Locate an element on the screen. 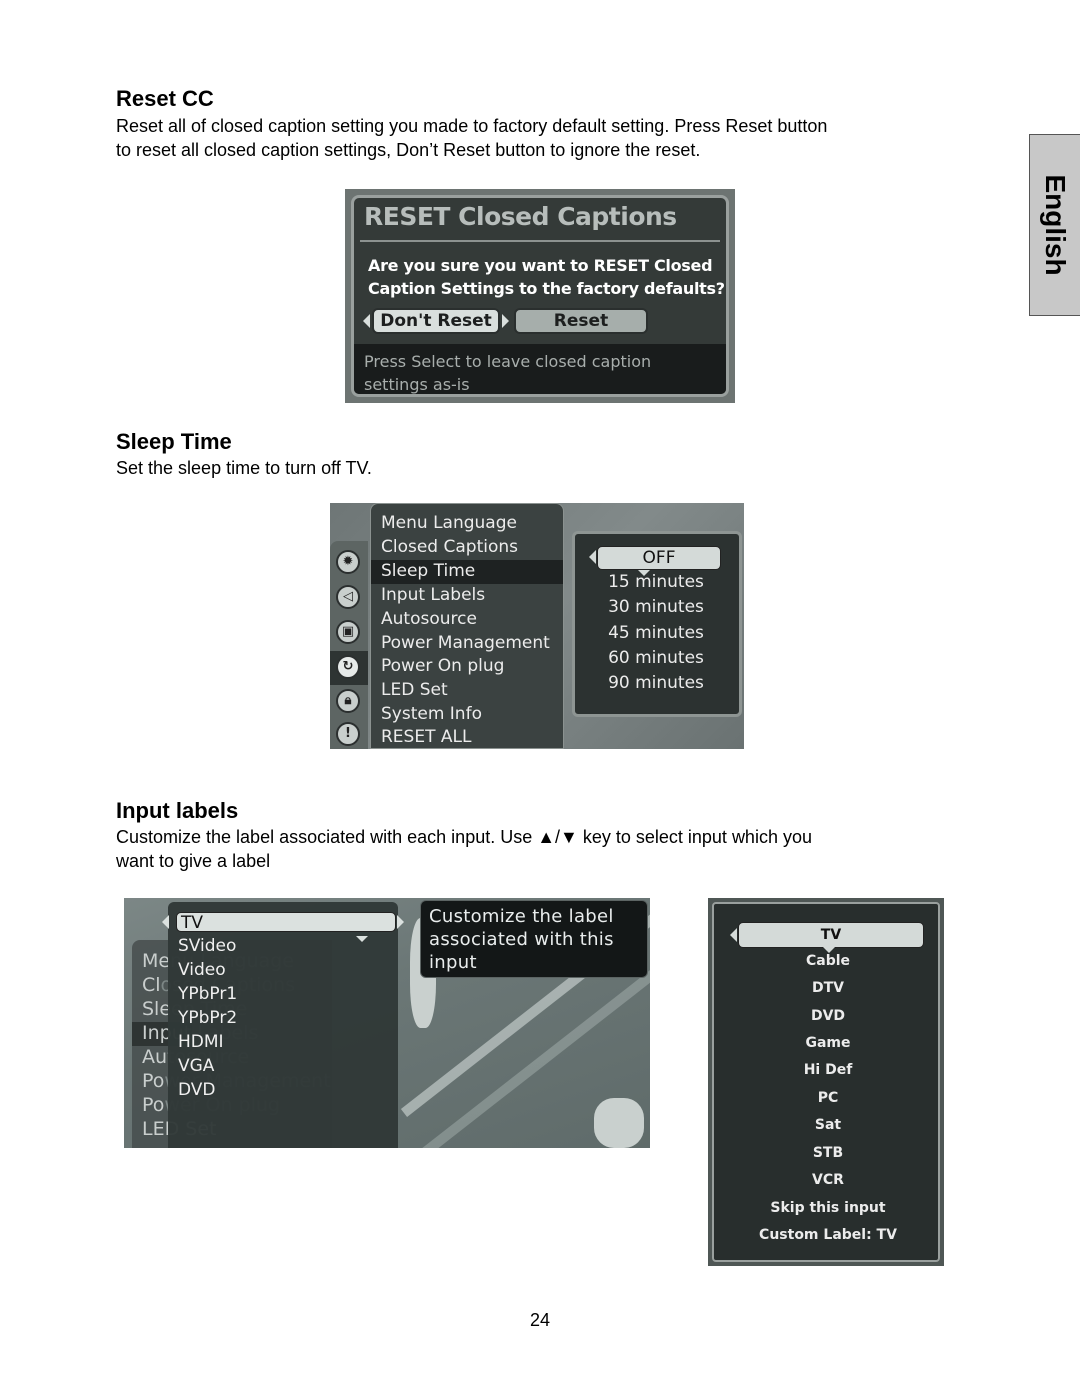 Image resolution: width=1080 pixels, height=1397 pixels. menu-item: Input Labels is located at coordinates (433, 595).